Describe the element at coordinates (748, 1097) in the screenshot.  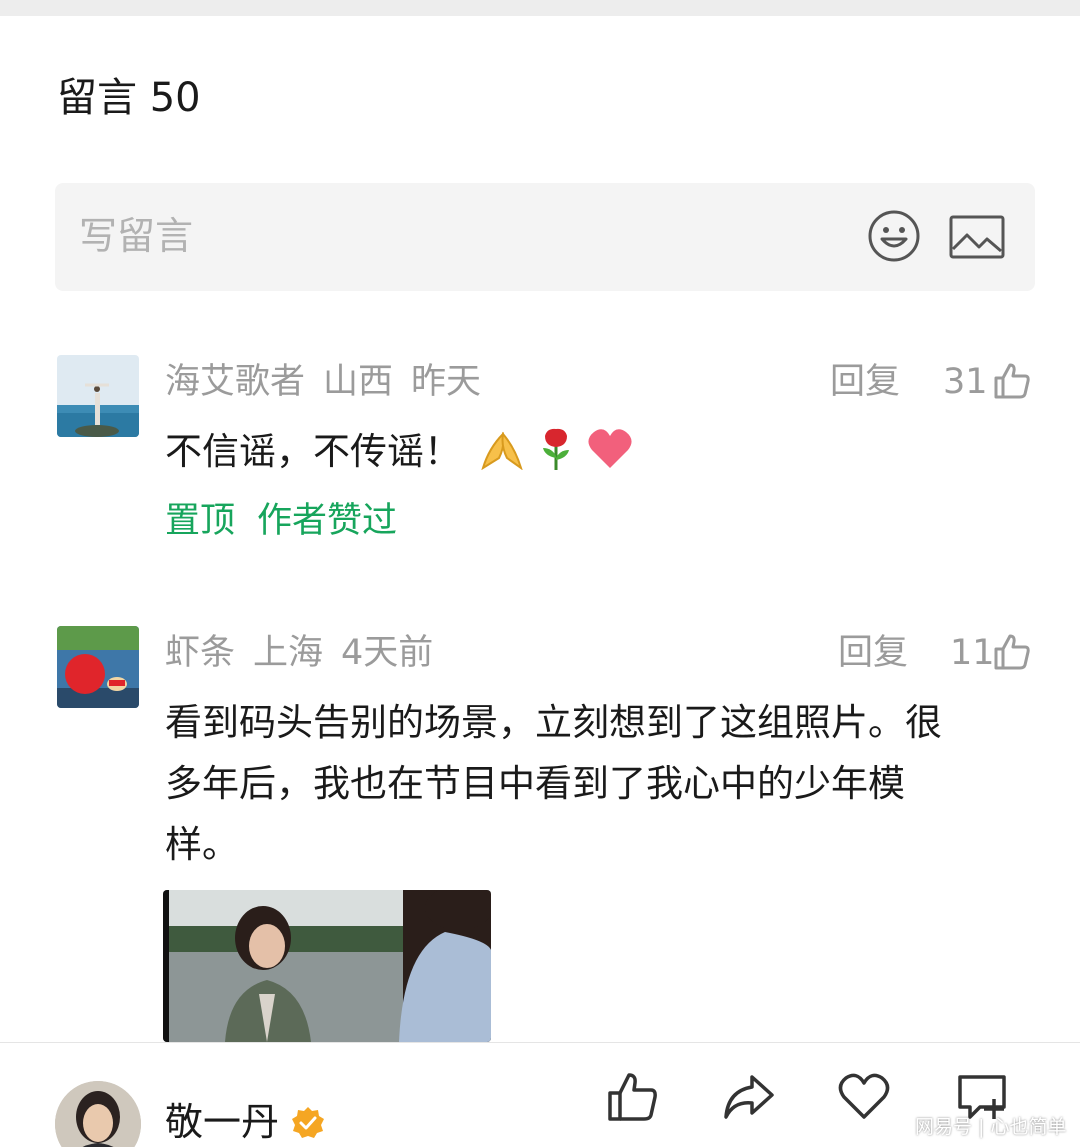
I see `share-icon` at that location.